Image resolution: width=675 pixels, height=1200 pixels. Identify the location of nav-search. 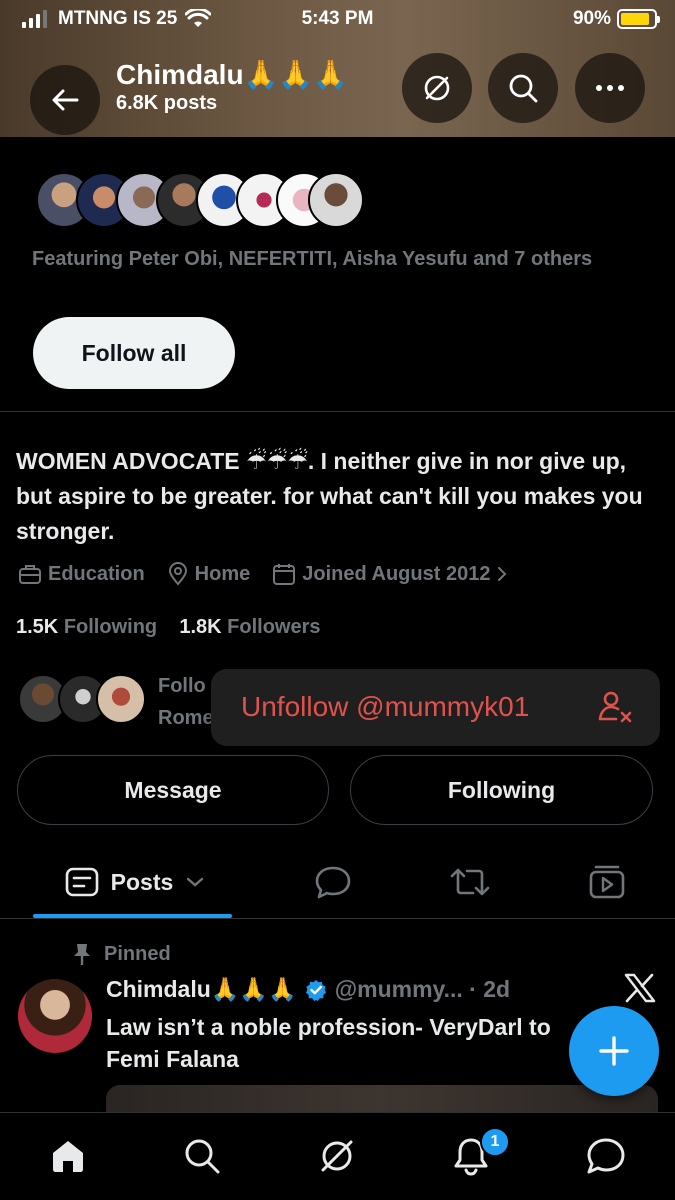
(202, 1156).